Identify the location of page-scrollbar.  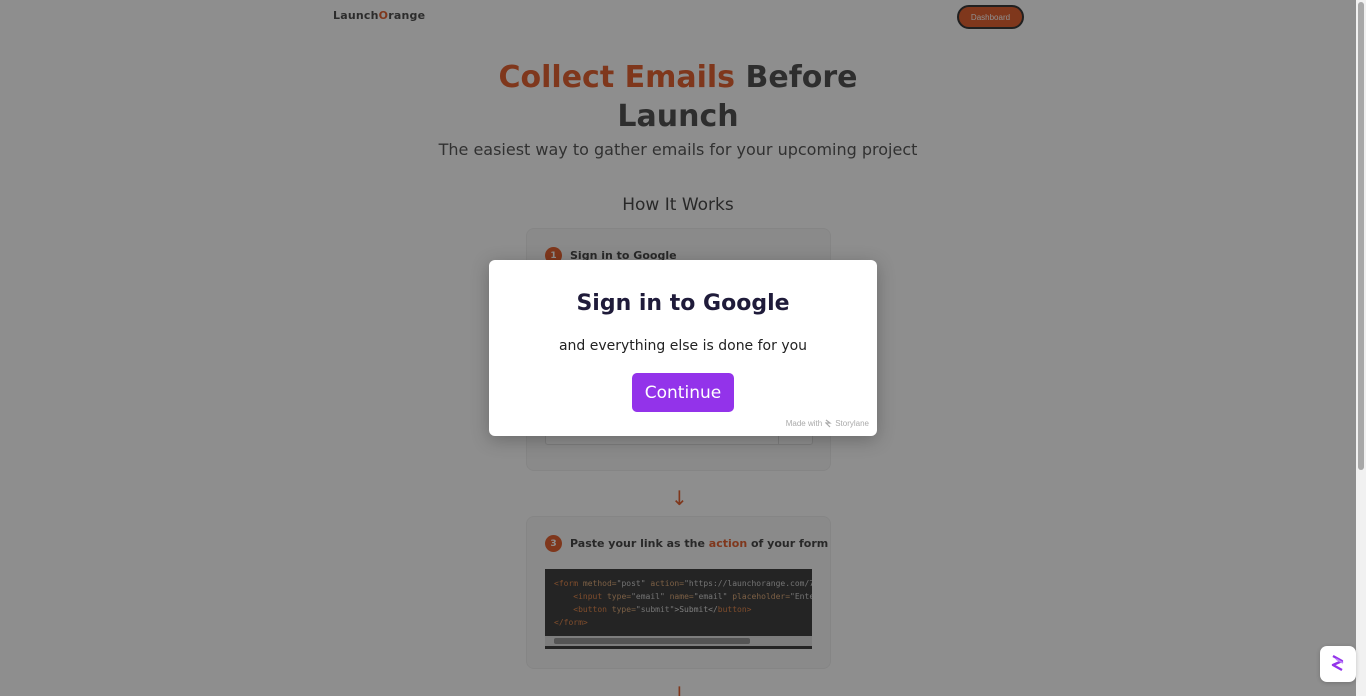
(1361, 348).